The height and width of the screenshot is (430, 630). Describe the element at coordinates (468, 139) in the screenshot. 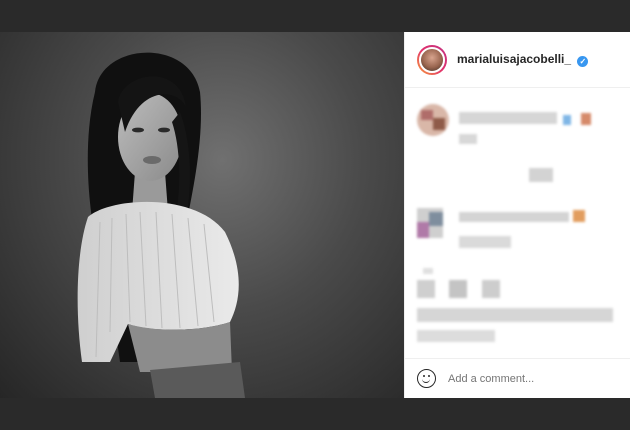

I see `comment-1-censored-meta` at that location.